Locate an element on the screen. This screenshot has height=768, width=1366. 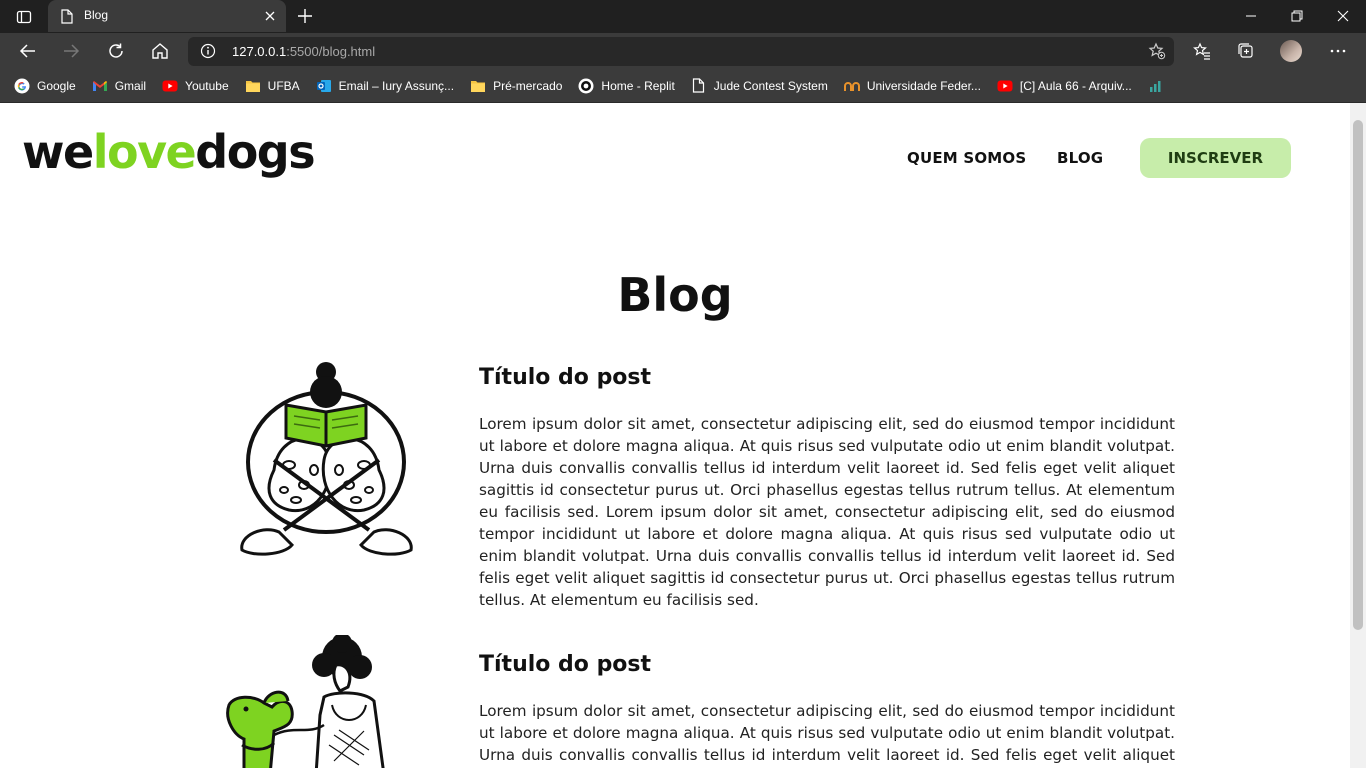
bookmark-label: Youtube is located at coordinates (207, 85).